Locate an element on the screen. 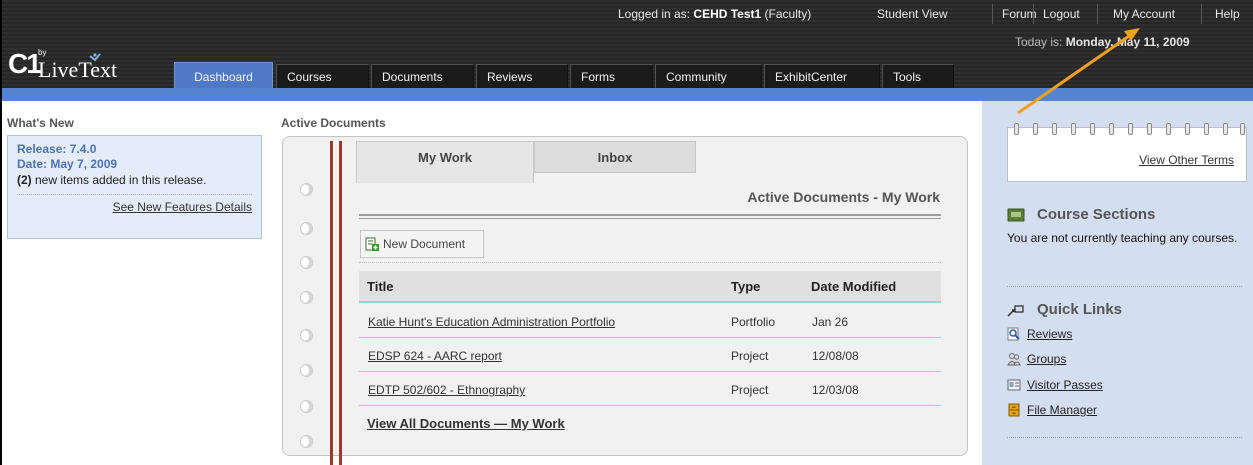 Image resolution: width=1253 pixels, height=465 pixels. documents-heading: Active Documents - My Work is located at coordinates (843, 197).